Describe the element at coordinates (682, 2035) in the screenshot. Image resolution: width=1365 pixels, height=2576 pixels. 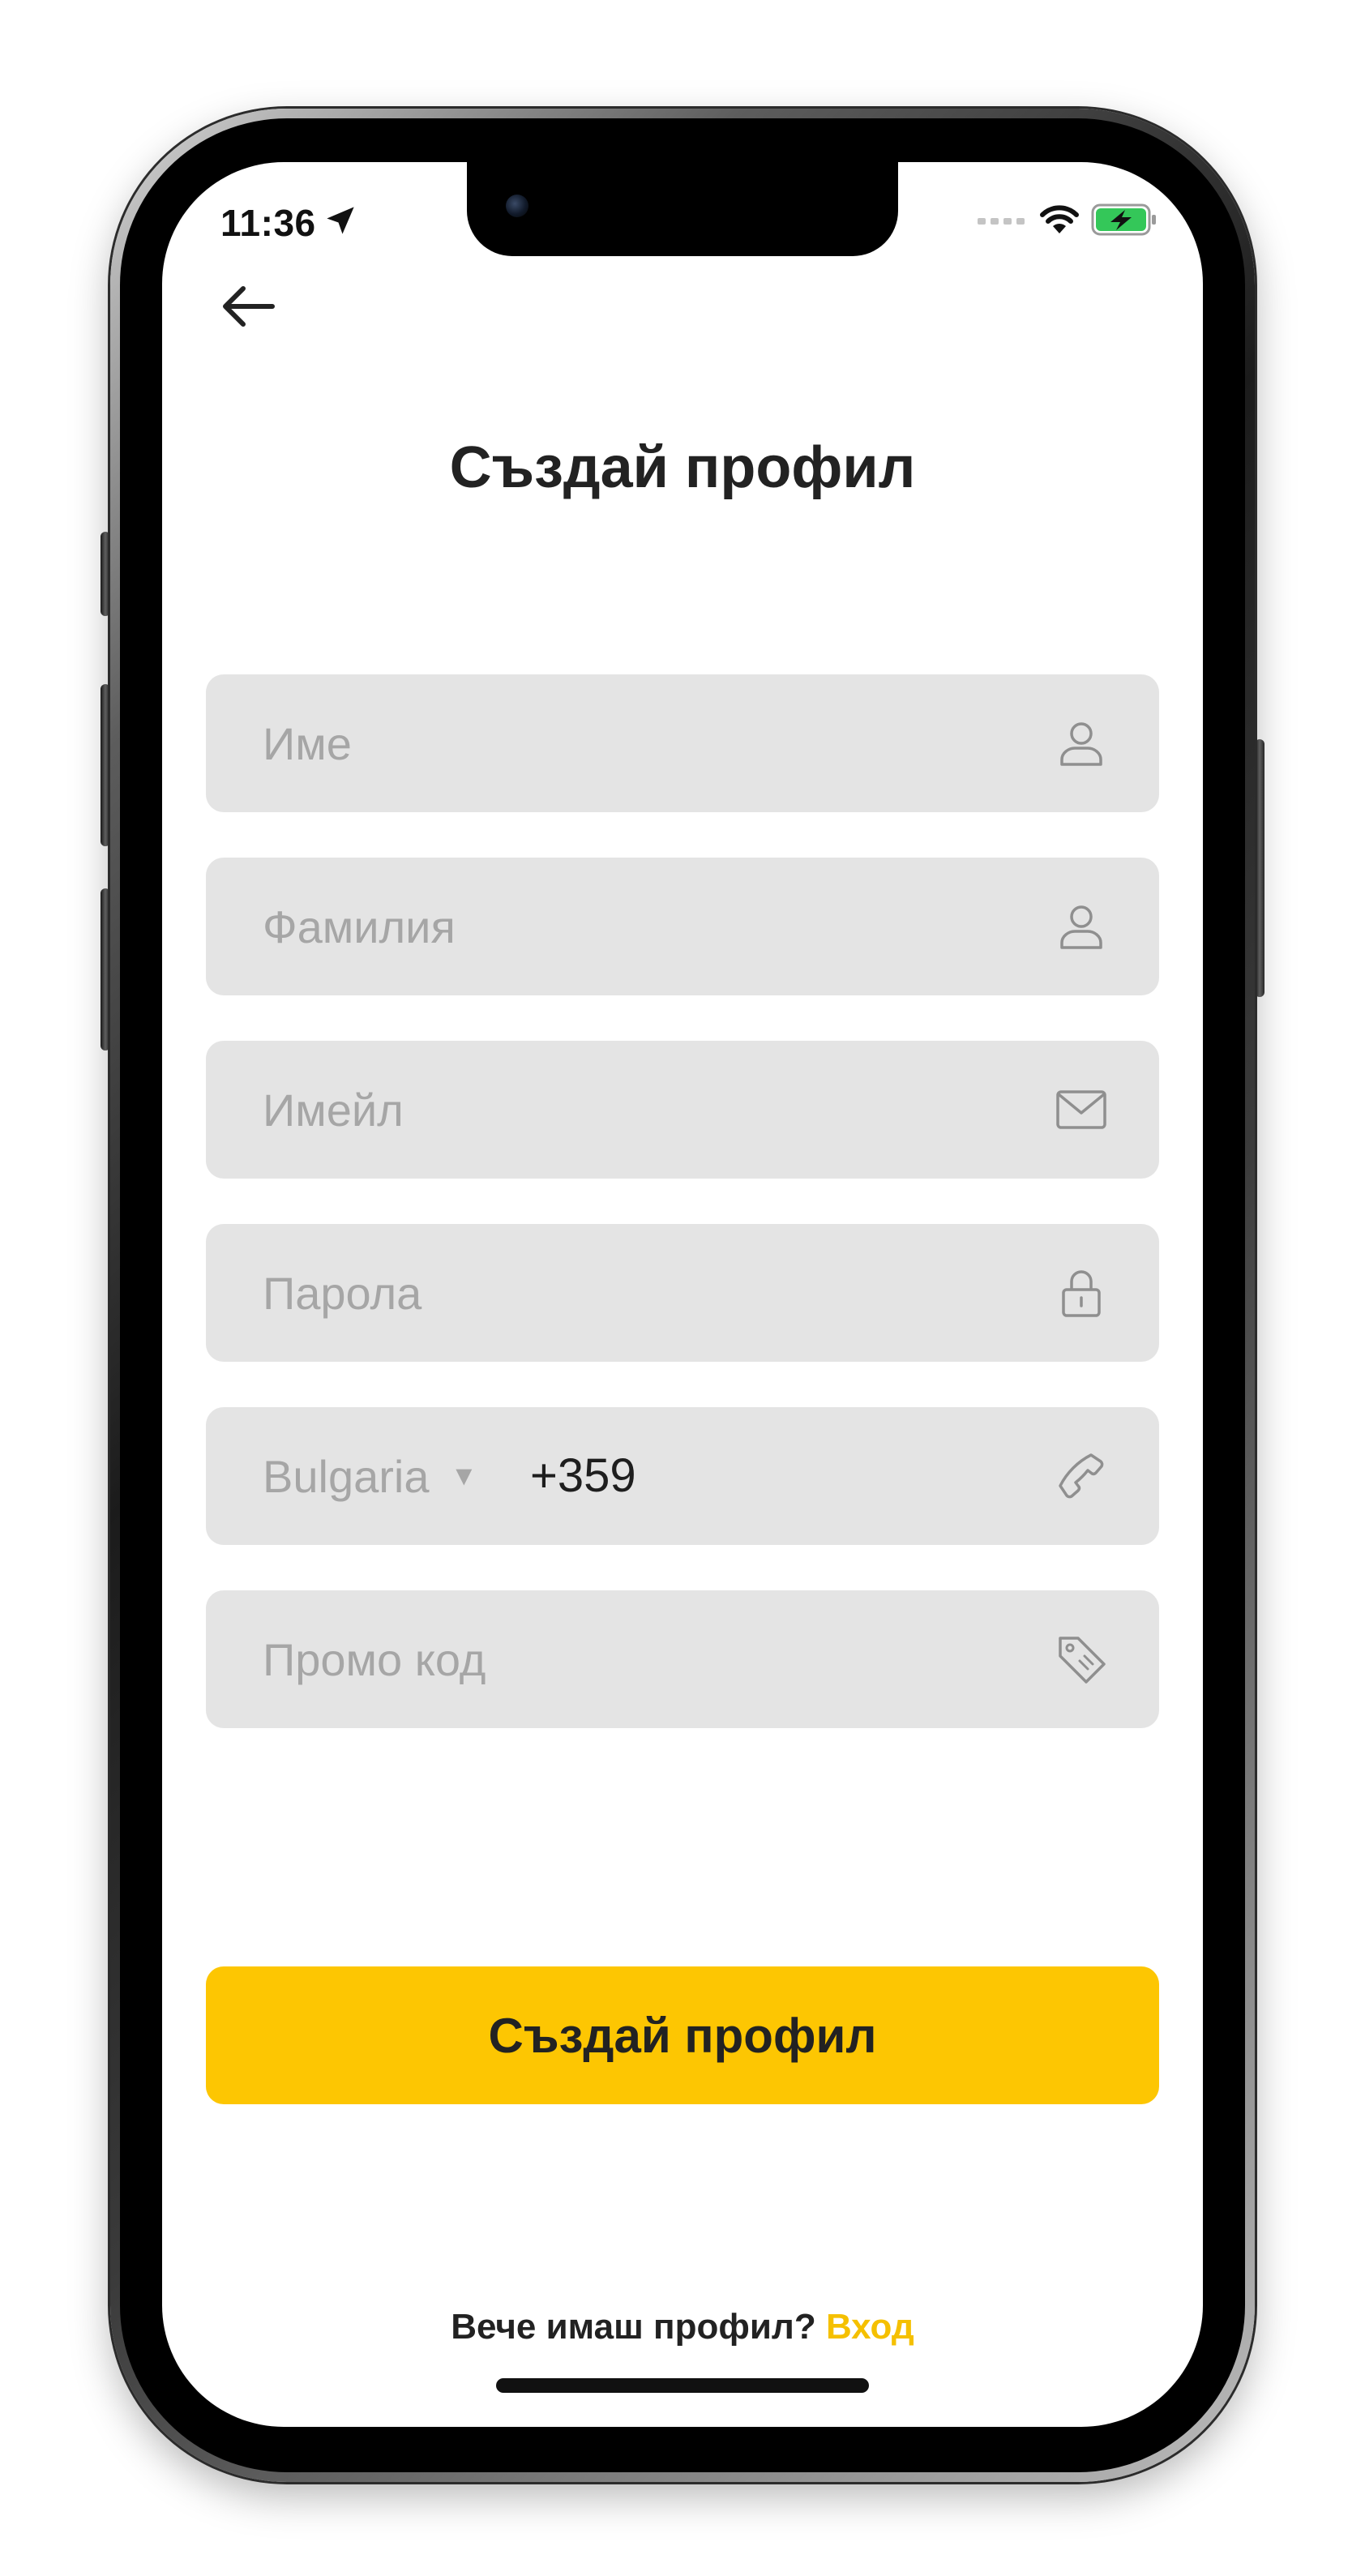
I see `create-profile-button: Създай профил` at that location.